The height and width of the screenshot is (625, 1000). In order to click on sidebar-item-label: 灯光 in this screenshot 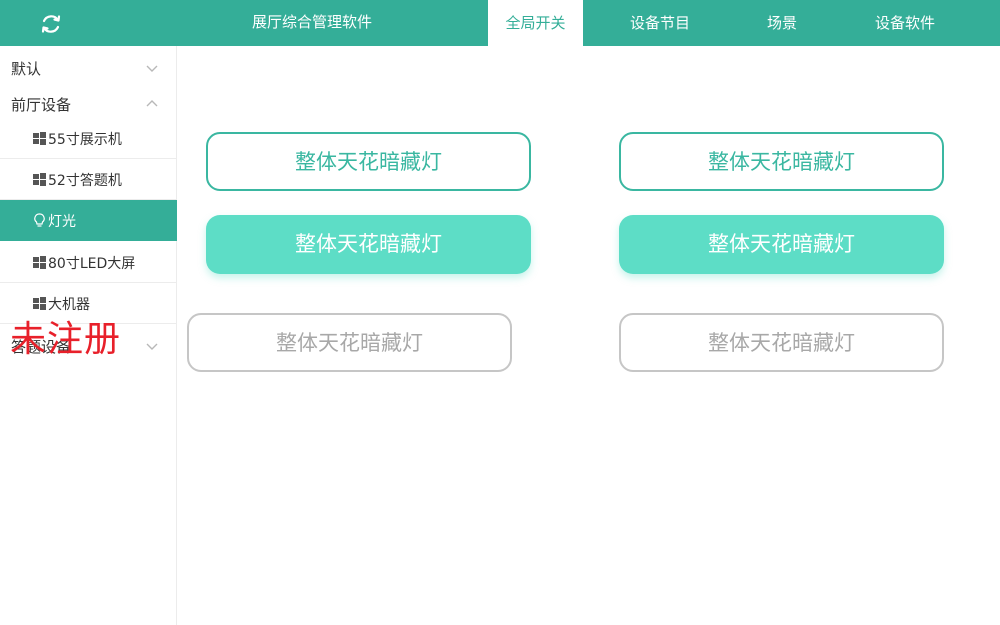, I will do `click(62, 222)`.